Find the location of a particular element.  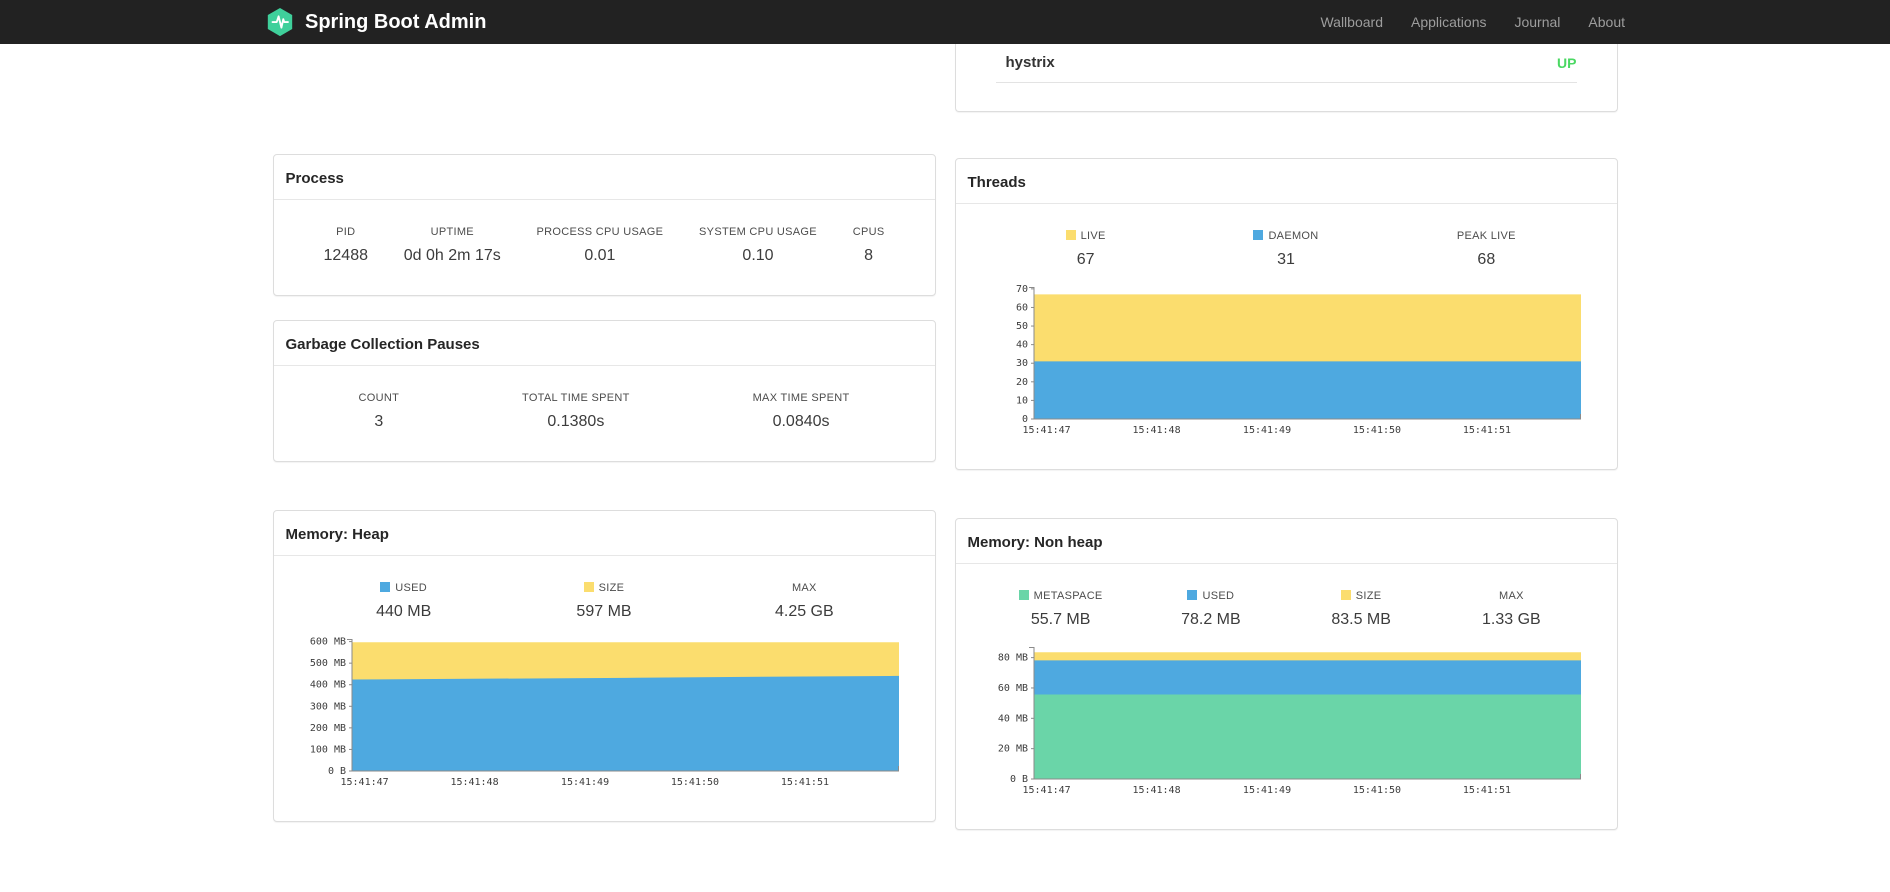

stat-process-cpu-usage: PROCESS CPU USAGE 0.01 is located at coordinates (600, 245).